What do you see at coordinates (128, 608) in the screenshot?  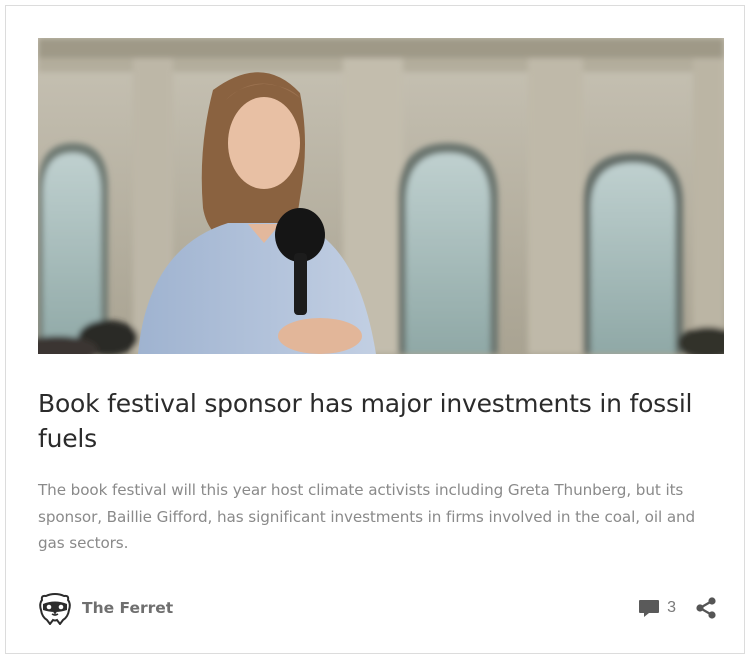 I see `author-name: The Ferret` at bounding box center [128, 608].